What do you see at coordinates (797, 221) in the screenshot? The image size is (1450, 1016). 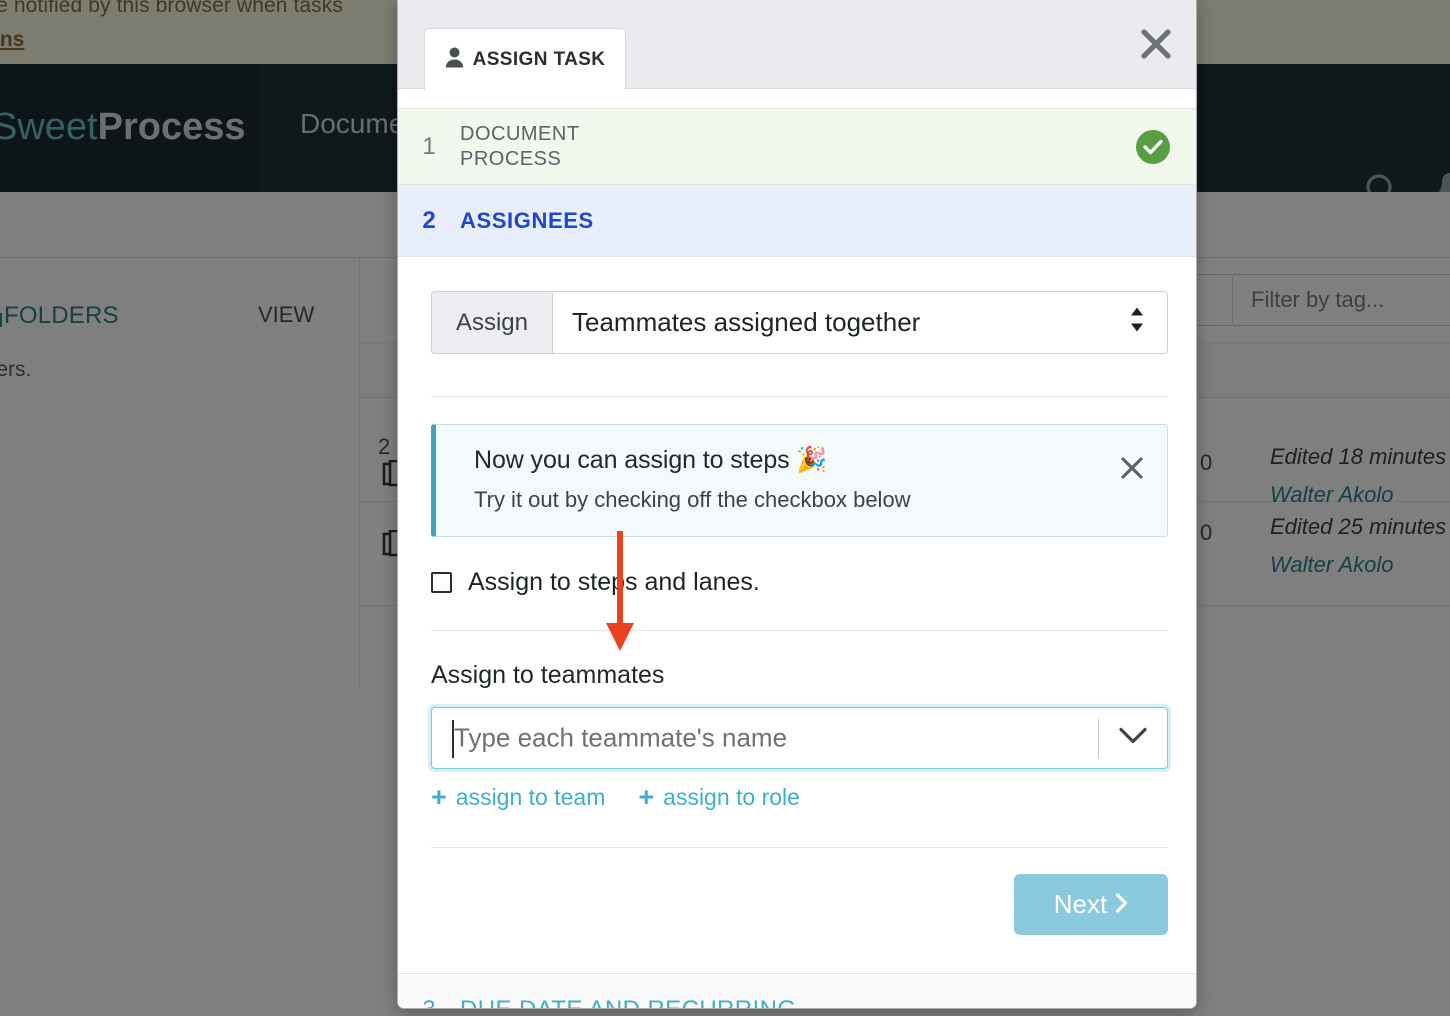 I see `step-assignees: 2 ASSIGNEES` at bounding box center [797, 221].